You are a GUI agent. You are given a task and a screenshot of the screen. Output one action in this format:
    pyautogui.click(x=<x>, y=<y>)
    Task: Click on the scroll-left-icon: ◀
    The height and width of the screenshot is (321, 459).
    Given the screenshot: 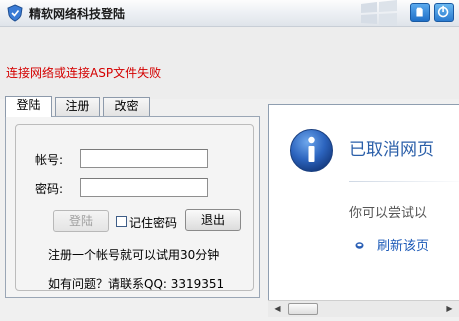 What is the action you would take?
    pyautogui.click(x=277, y=309)
    